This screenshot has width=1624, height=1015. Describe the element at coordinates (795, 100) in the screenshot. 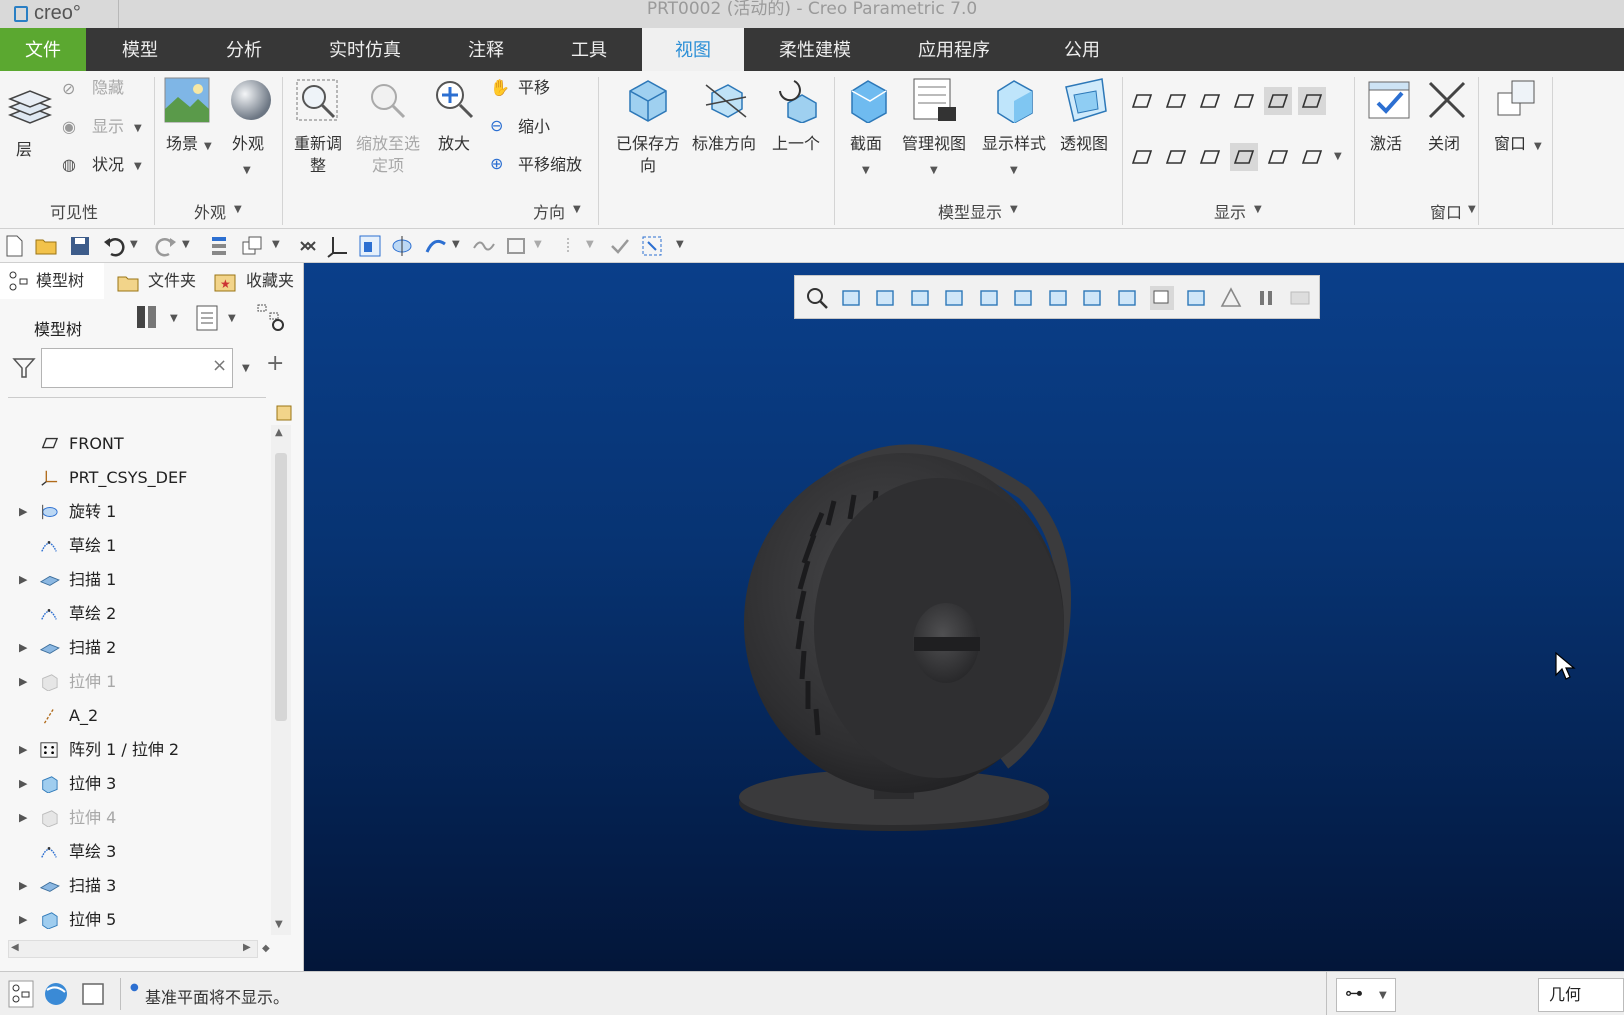

I see `previous-orientation-icon` at that location.